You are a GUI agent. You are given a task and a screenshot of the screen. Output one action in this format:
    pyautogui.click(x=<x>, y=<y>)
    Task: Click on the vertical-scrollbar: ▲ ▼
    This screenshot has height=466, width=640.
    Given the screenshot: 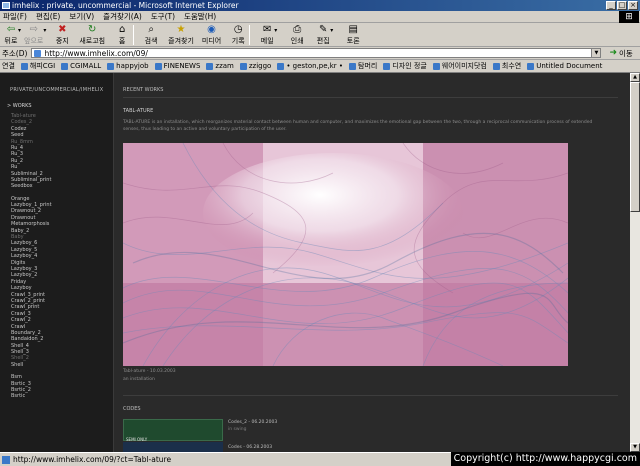 What is the action you would take?
    pyautogui.click(x=635, y=262)
    